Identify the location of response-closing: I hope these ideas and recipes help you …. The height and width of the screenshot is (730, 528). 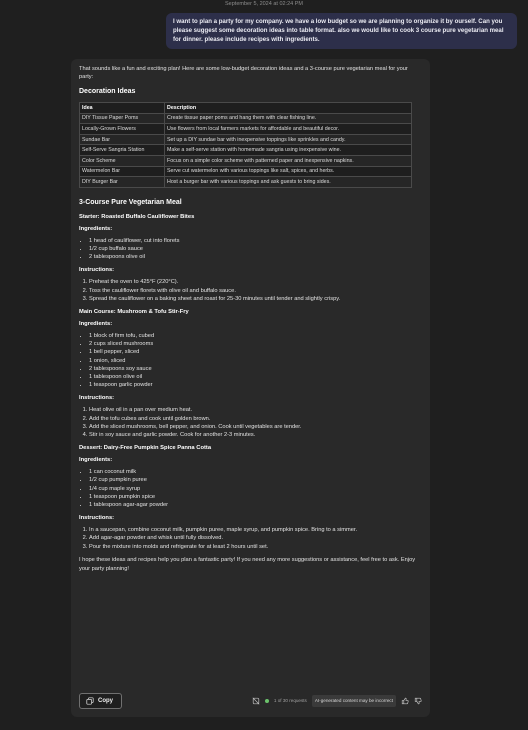
(247, 564).